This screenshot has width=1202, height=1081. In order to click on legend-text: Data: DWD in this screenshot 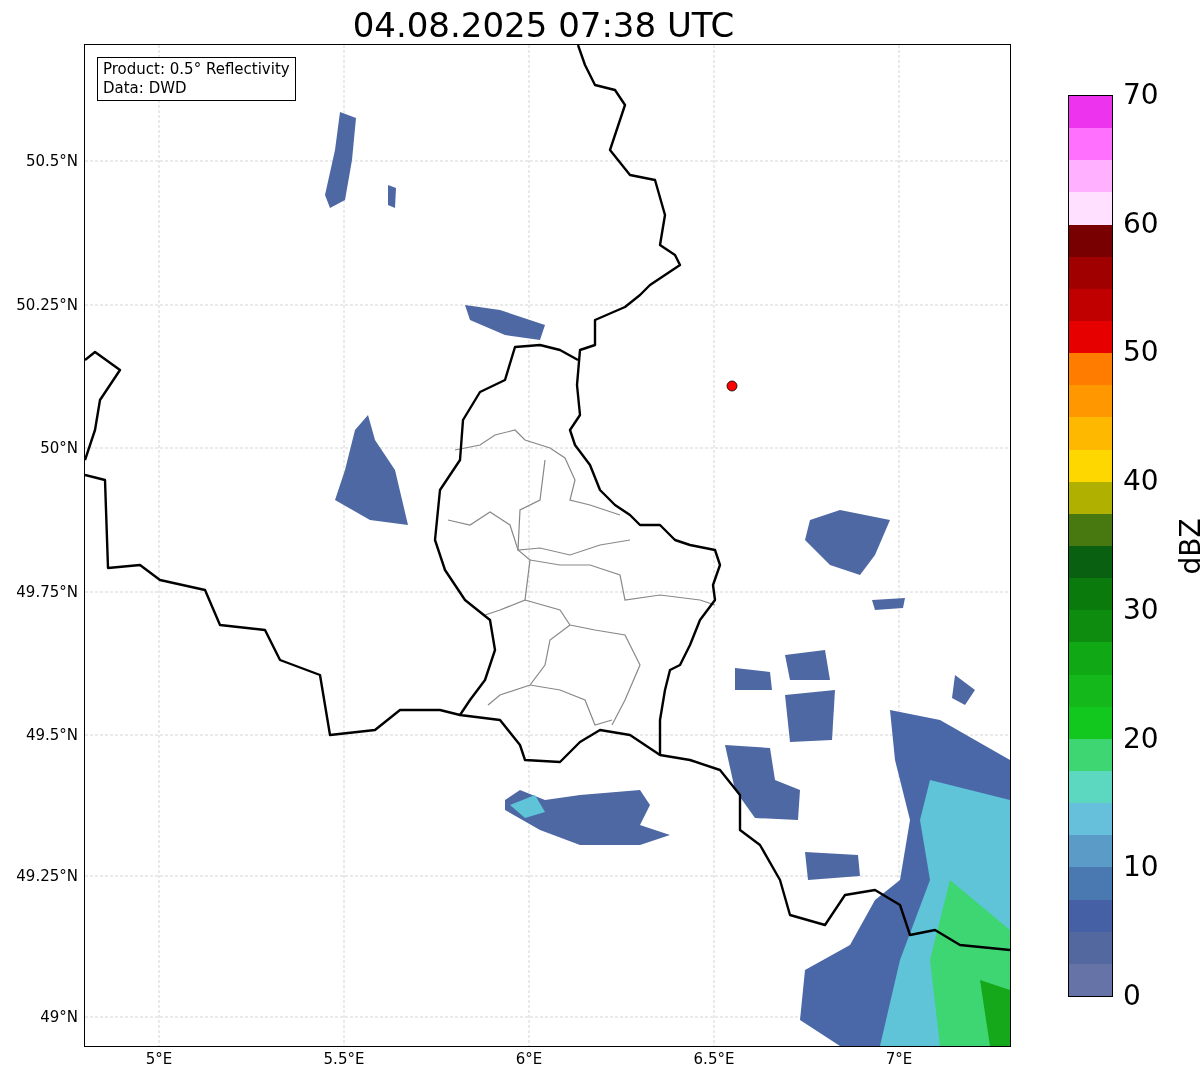, I will do `click(145, 88)`.